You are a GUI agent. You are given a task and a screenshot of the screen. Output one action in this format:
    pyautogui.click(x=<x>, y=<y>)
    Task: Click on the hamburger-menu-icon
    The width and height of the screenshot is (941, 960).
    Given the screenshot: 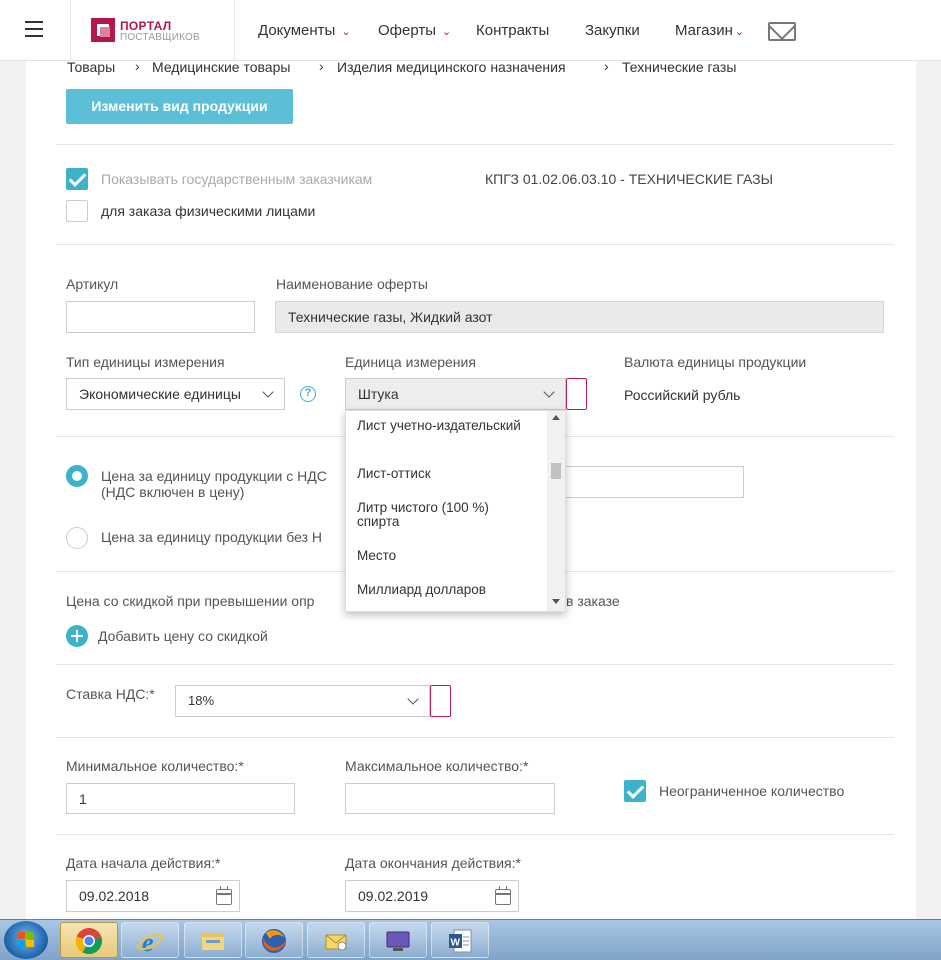 What is the action you would take?
    pyautogui.click(x=34, y=30)
    